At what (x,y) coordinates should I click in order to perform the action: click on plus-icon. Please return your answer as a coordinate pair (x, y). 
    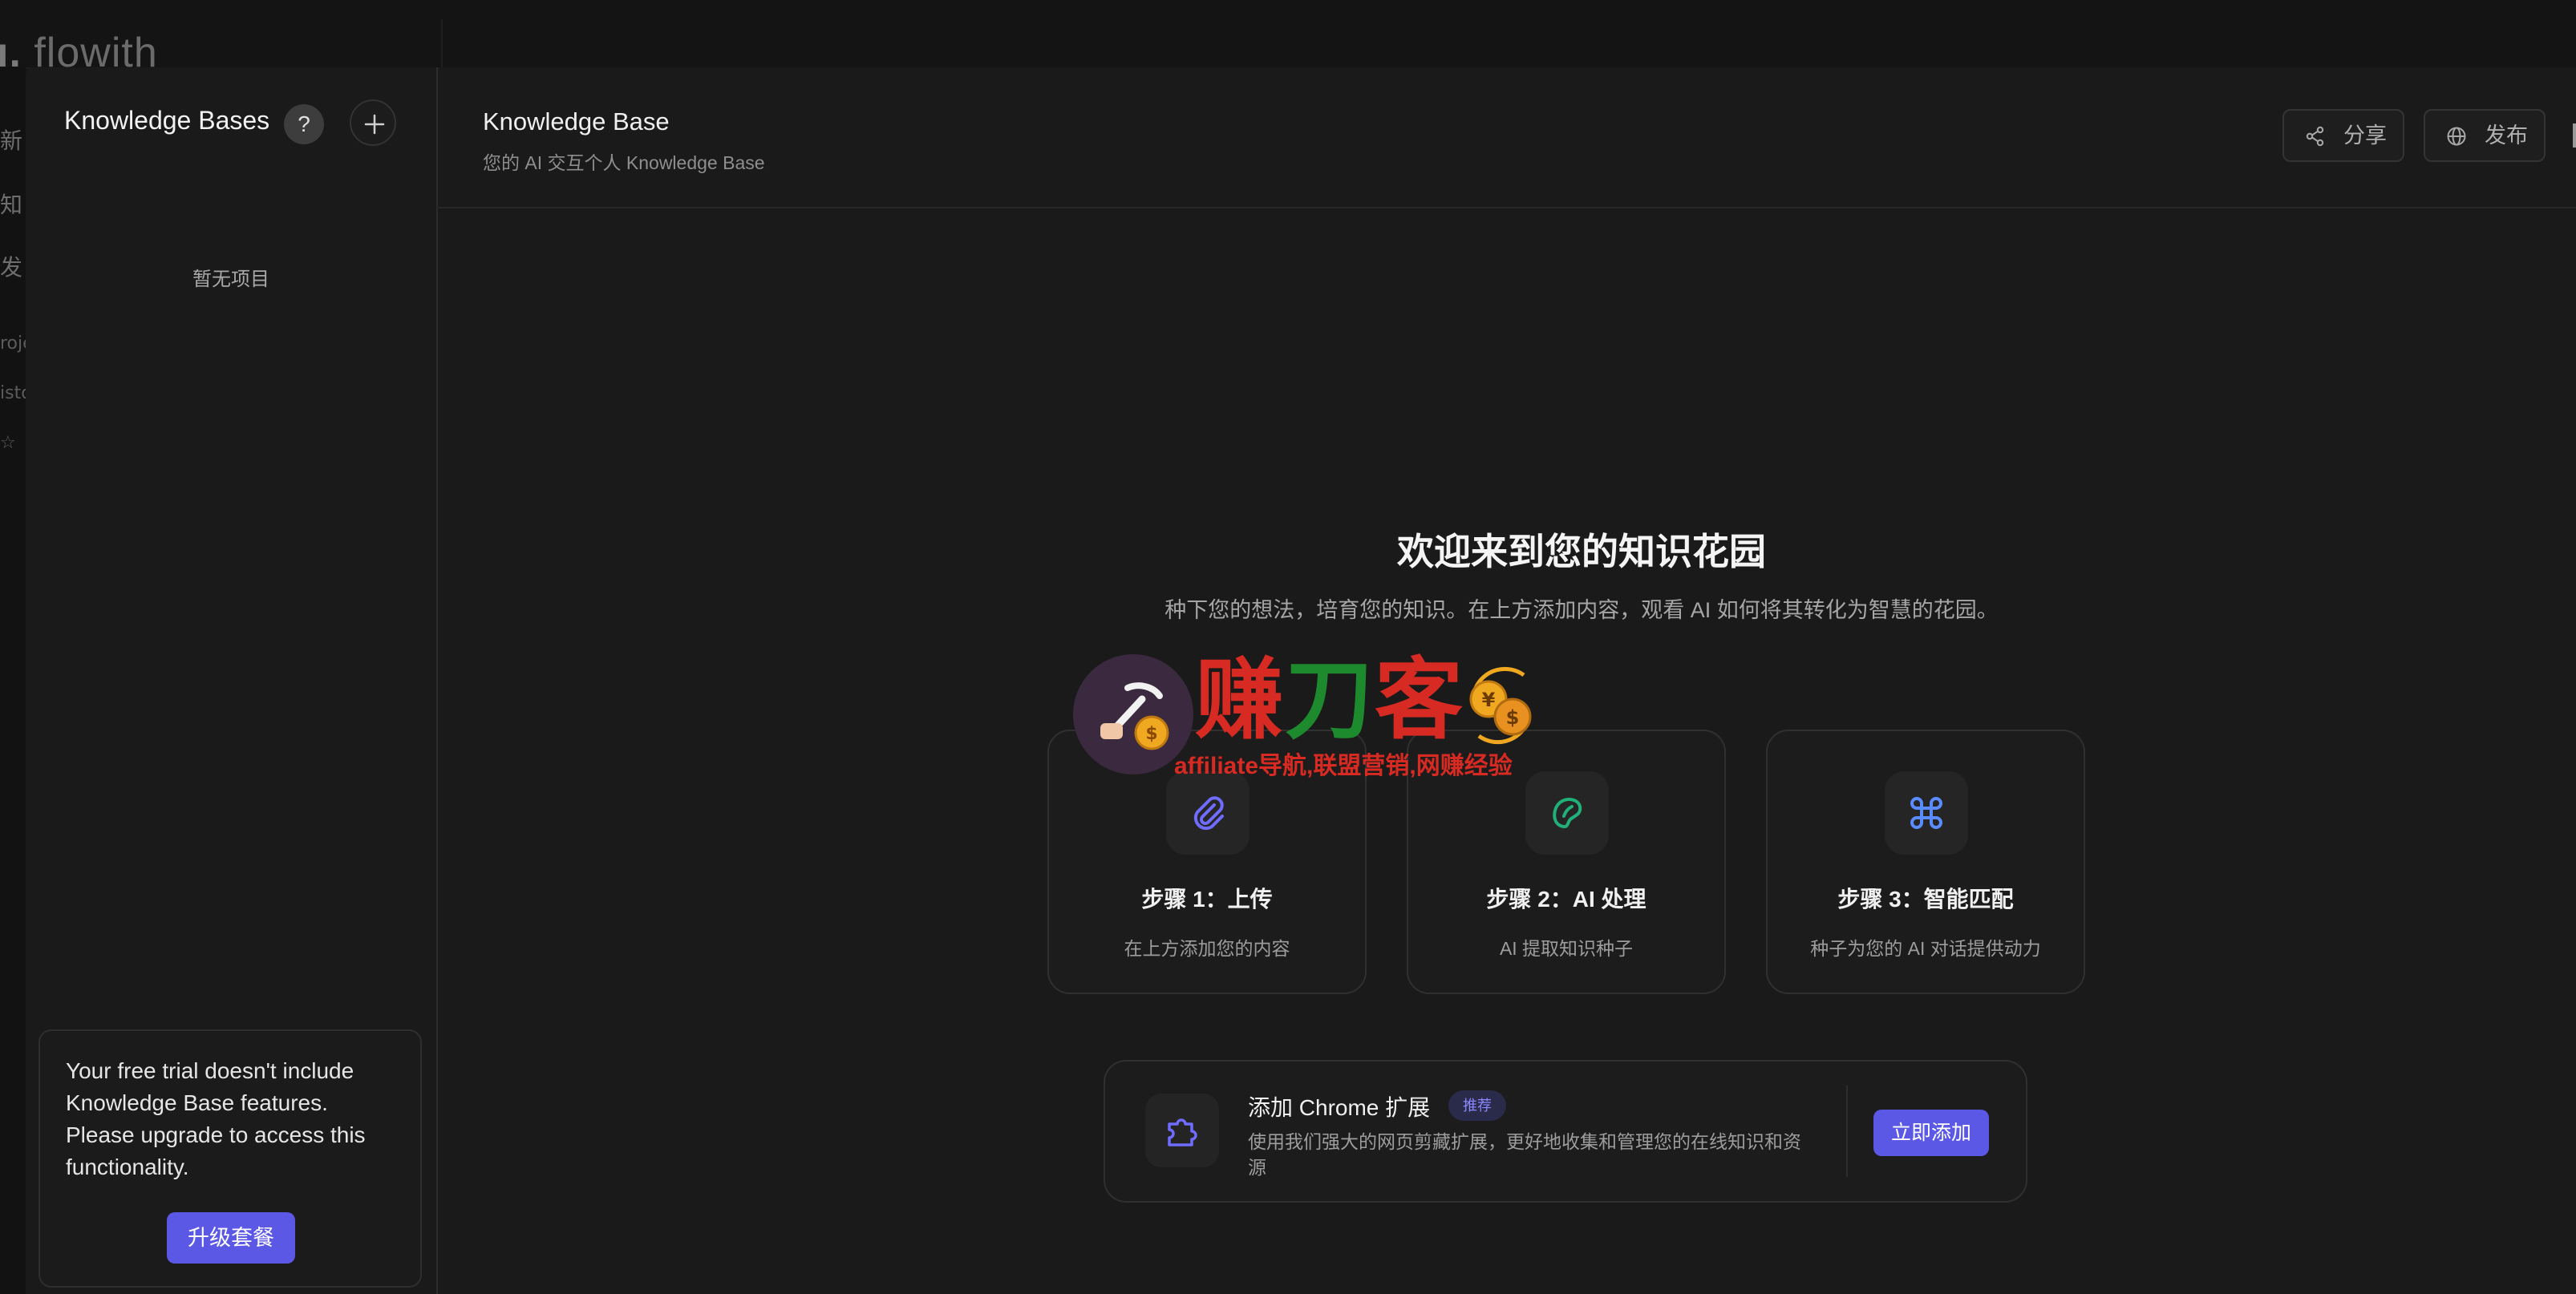
    Looking at the image, I should click on (374, 124).